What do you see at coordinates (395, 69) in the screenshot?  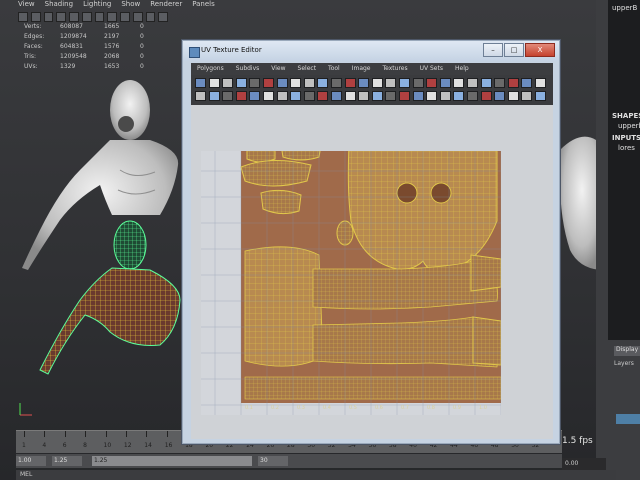 I see `menu-textures: Textures` at bounding box center [395, 69].